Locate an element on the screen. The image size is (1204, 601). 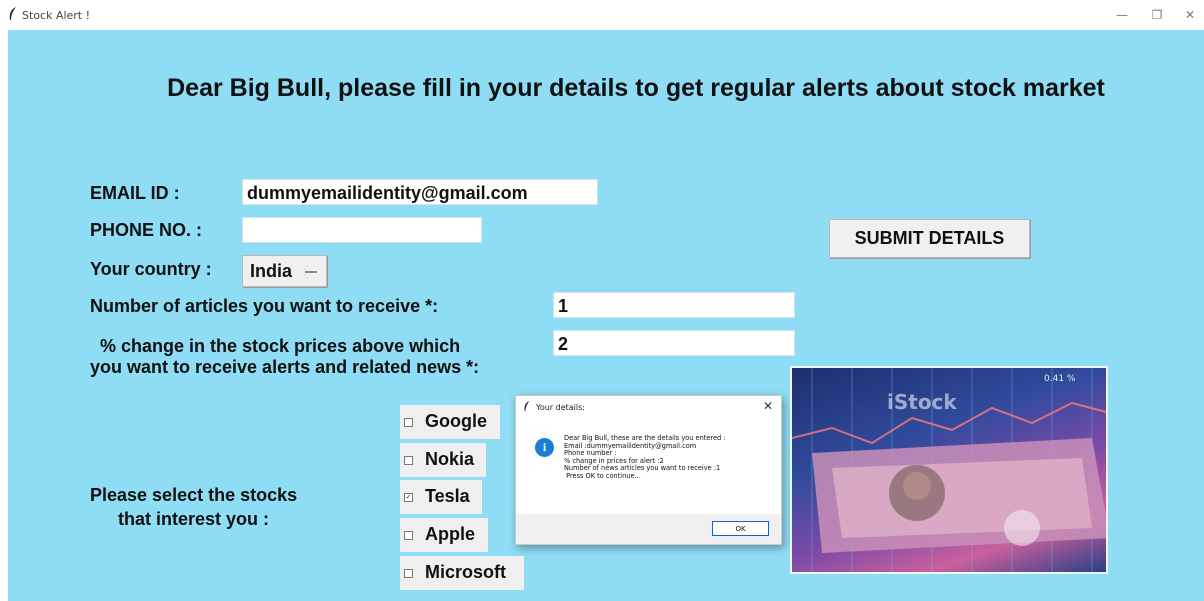
phone-field is located at coordinates (362, 230).